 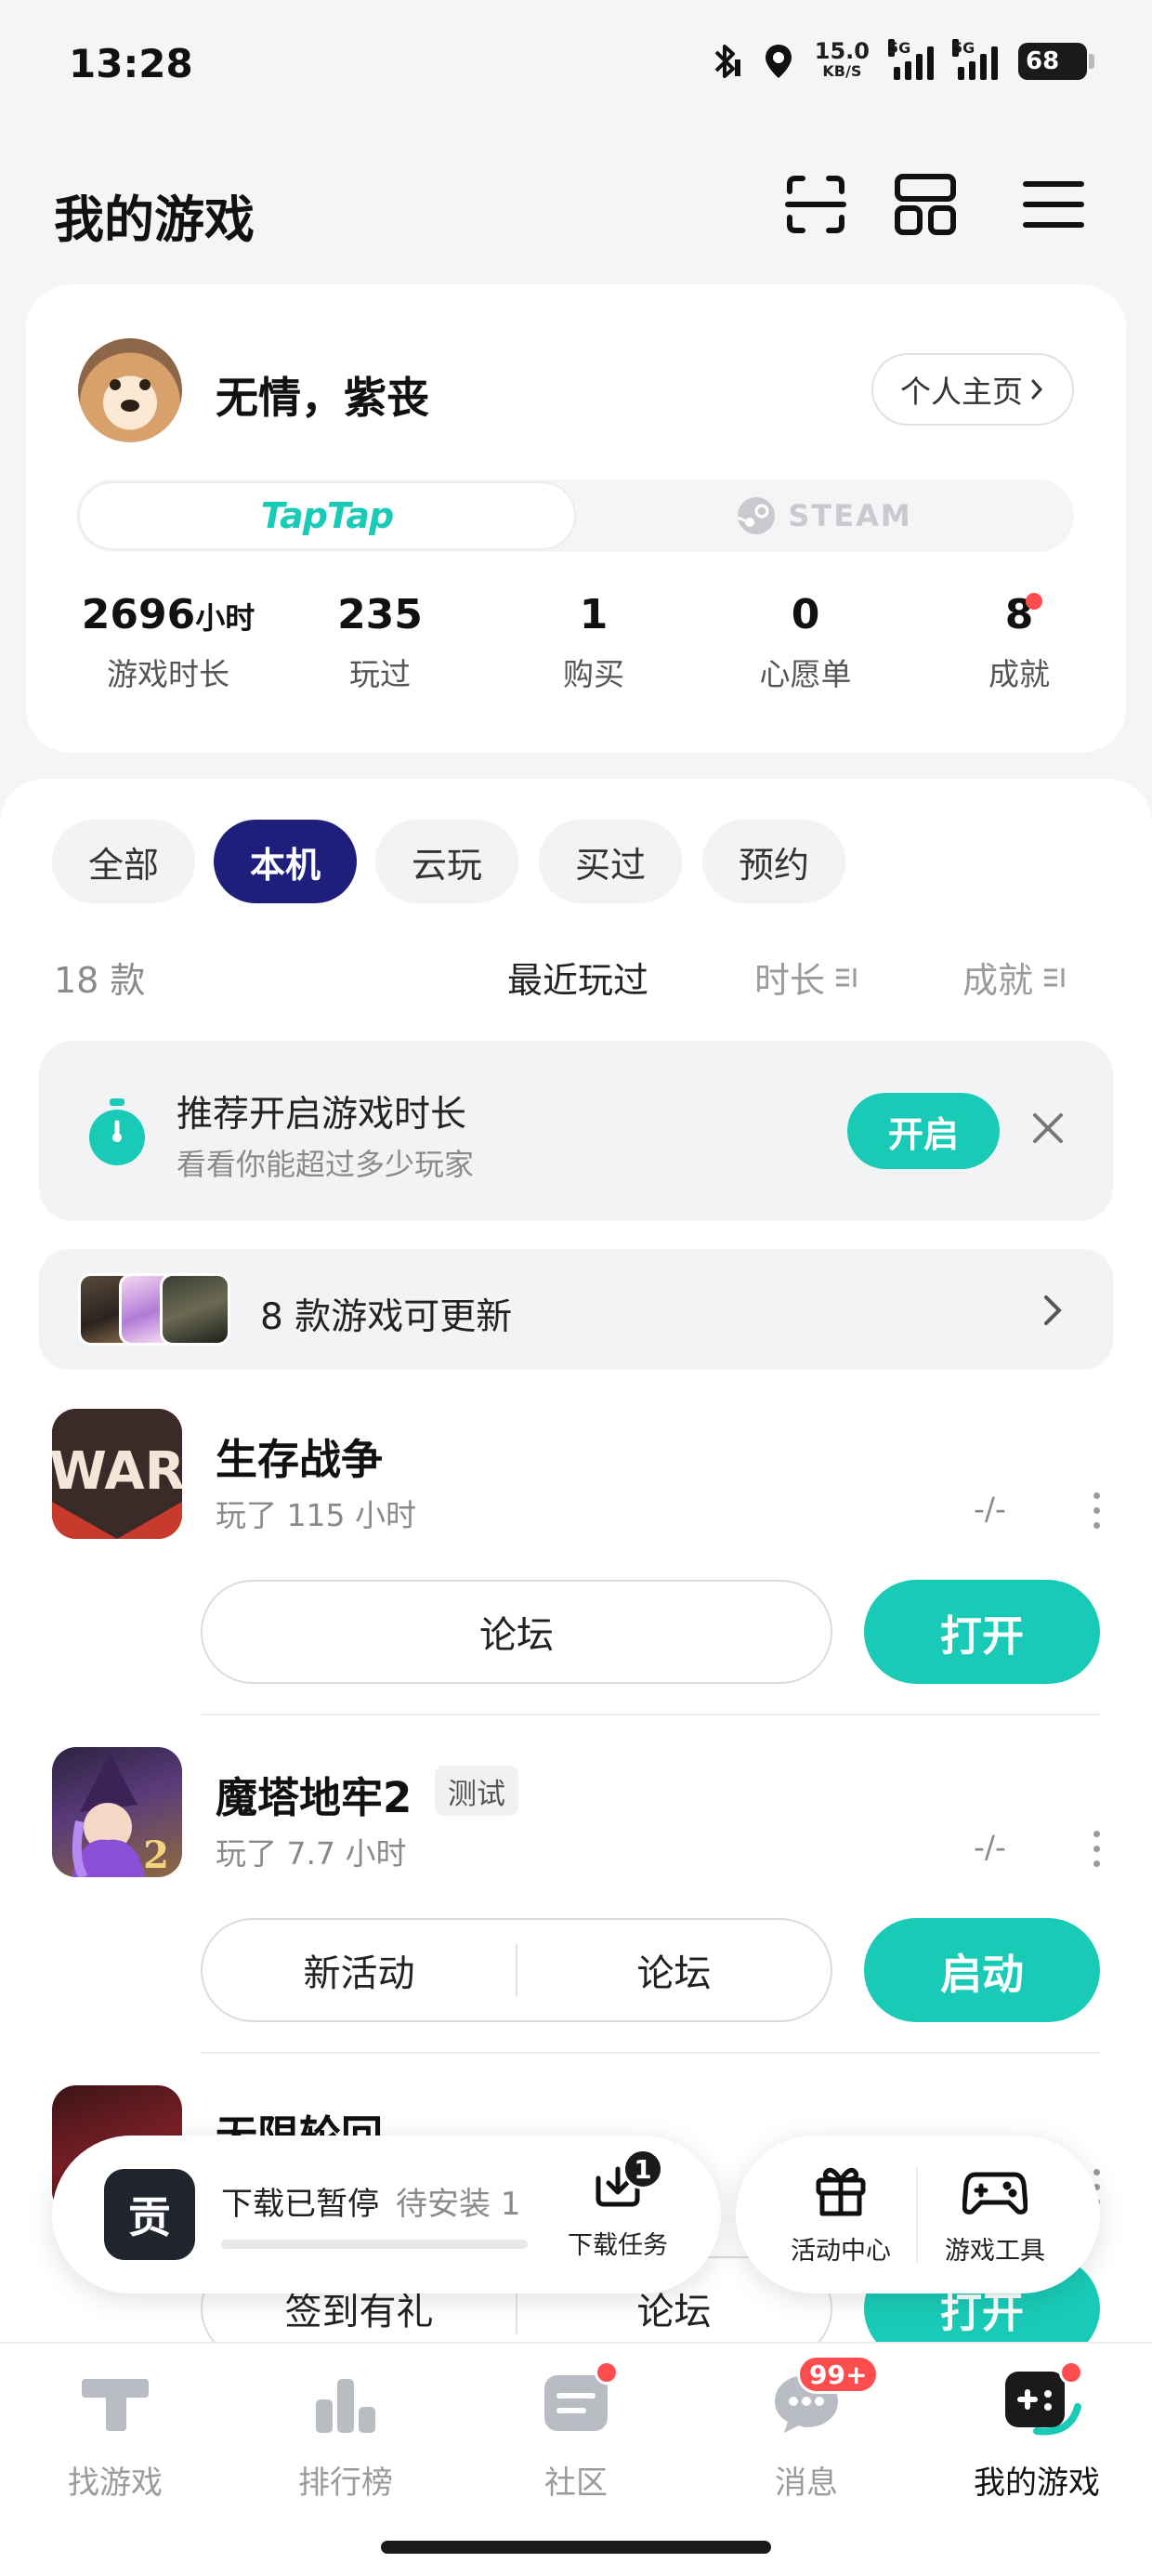 I want to click on platform-tab-taptap: TapTap, so click(x=327, y=515).